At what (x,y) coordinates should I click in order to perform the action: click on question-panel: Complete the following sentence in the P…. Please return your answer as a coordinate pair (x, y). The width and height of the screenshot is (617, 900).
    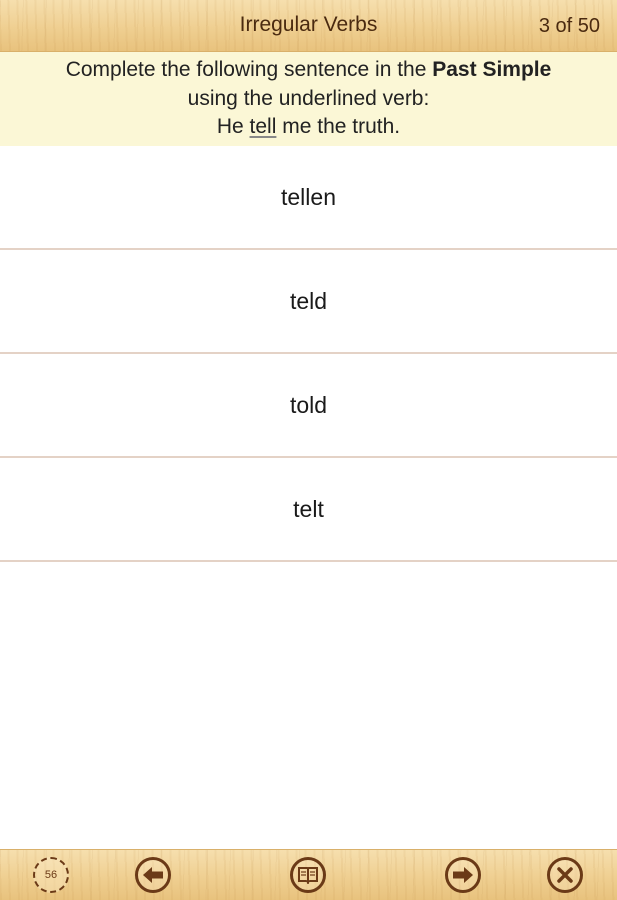
    Looking at the image, I should click on (308, 99).